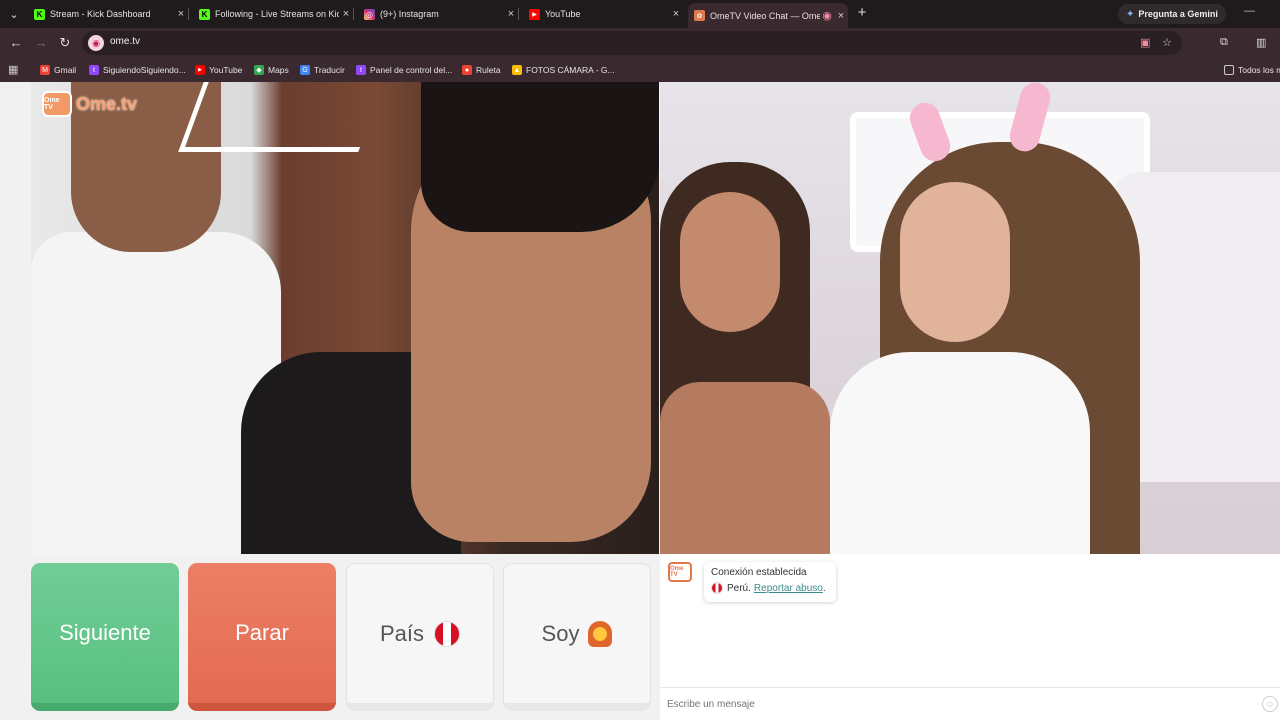  What do you see at coordinates (1261, 42) in the screenshot?
I see `side-panel-icon: ▥` at bounding box center [1261, 42].